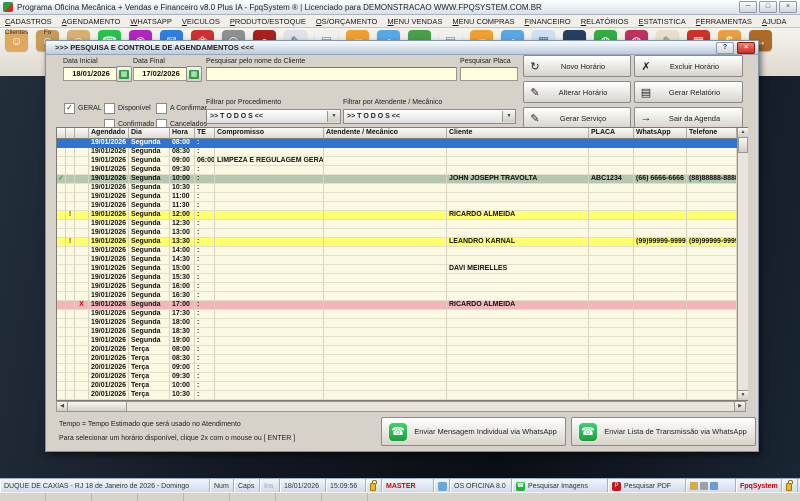 The image size is (800, 501). Describe the element at coordinates (560, 486) in the screenshot. I see `status-pesquisar-imagens: ☎ Pesquisar Imagens` at that location.